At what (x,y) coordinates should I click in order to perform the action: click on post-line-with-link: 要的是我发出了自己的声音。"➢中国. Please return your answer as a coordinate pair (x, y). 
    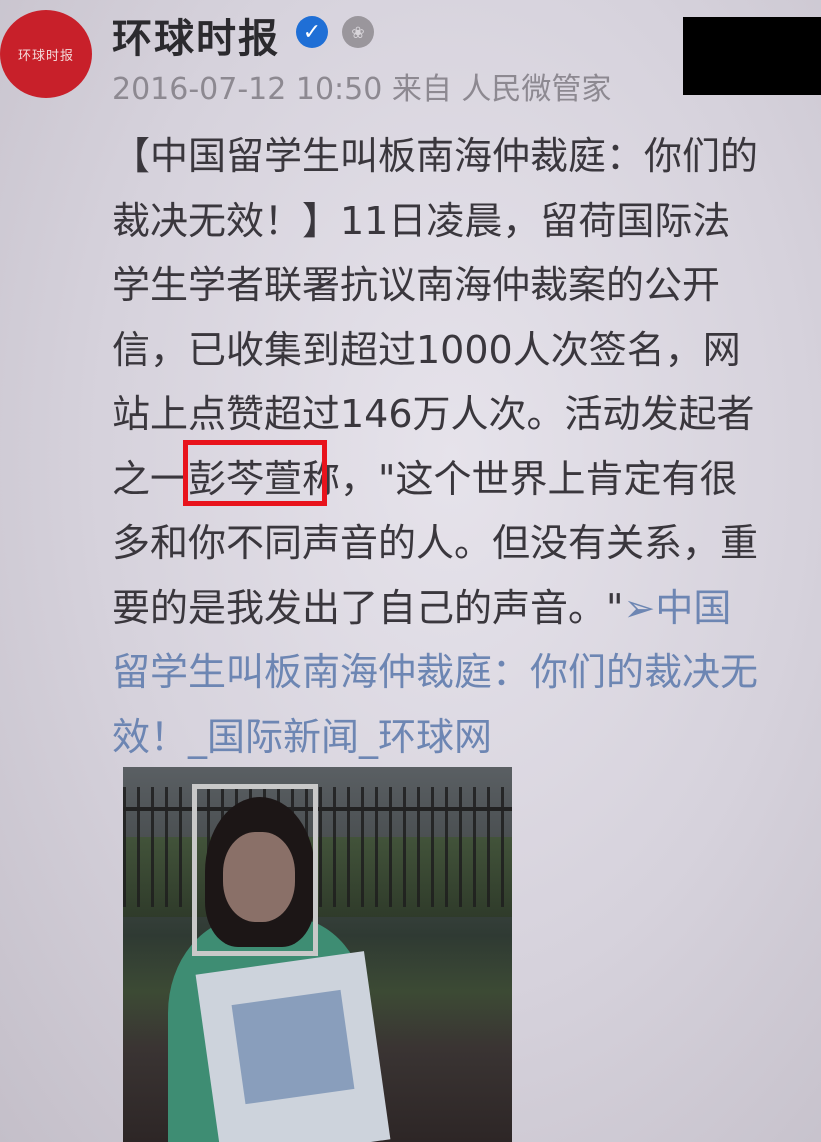
    Looking at the image, I should click on (466, 608).